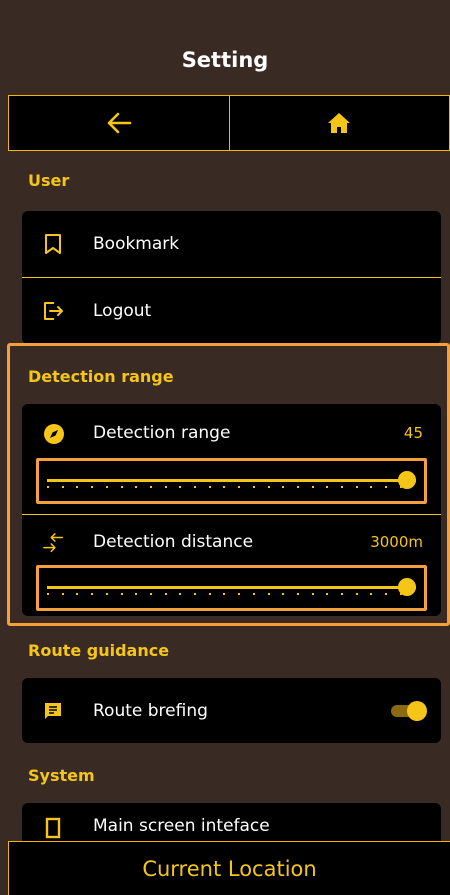 Image resolution: width=450 pixels, height=895 pixels. I want to click on arrow-left-icon, so click(119, 123).